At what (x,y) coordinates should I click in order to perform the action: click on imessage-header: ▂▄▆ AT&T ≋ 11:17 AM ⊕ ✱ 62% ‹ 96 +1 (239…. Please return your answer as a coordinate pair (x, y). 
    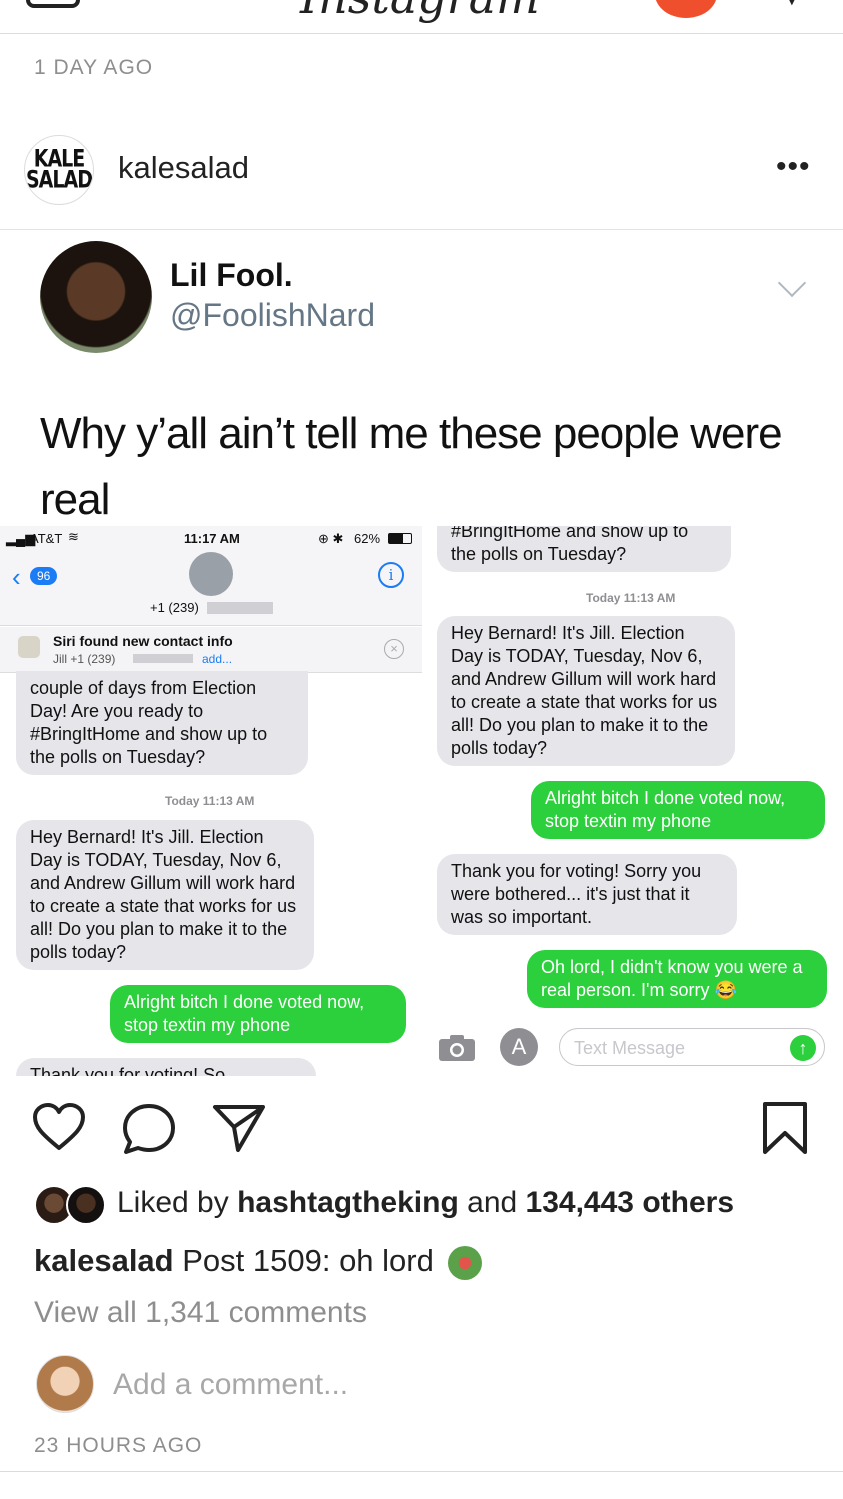
    Looking at the image, I should click on (211, 576).